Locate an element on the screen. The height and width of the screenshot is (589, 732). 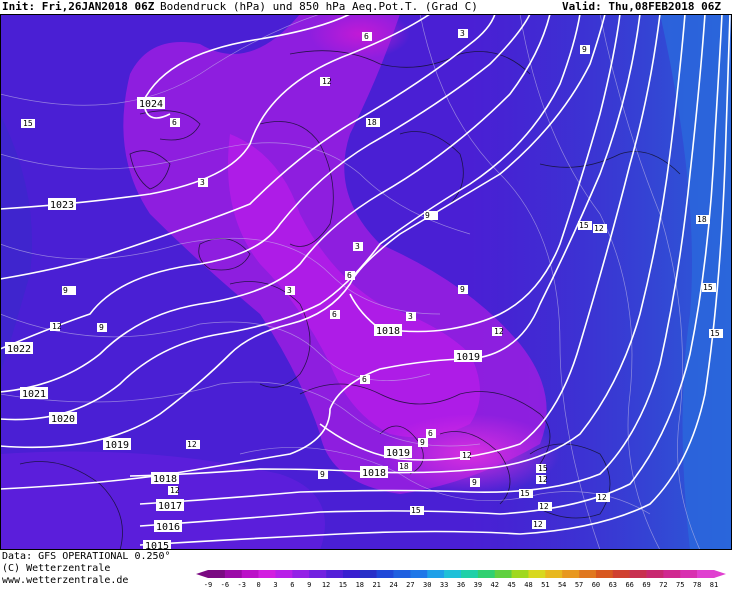
svg-text: 18 is located at coordinates (702, 219).